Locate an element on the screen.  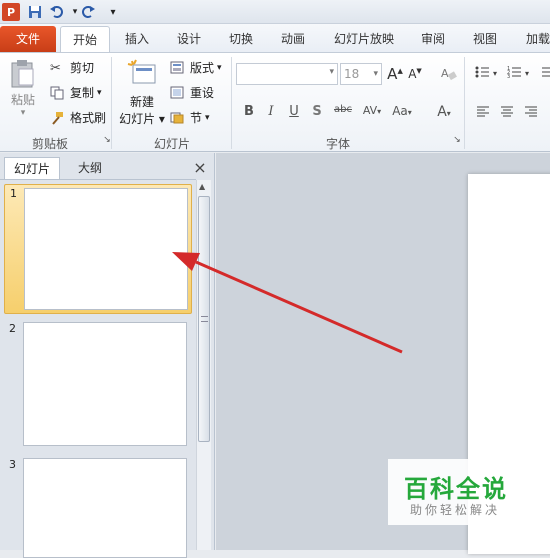
watermark-subtitle: 助你轻松解决 is located at coordinates (455, 510).